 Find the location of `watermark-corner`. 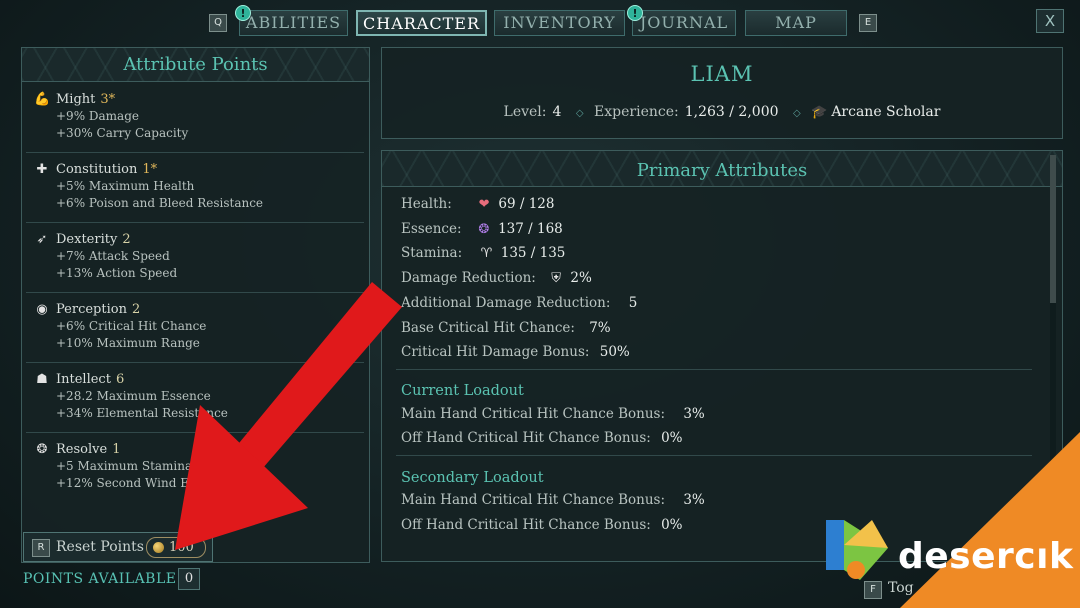

watermark-corner is located at coordinates (953, 520).